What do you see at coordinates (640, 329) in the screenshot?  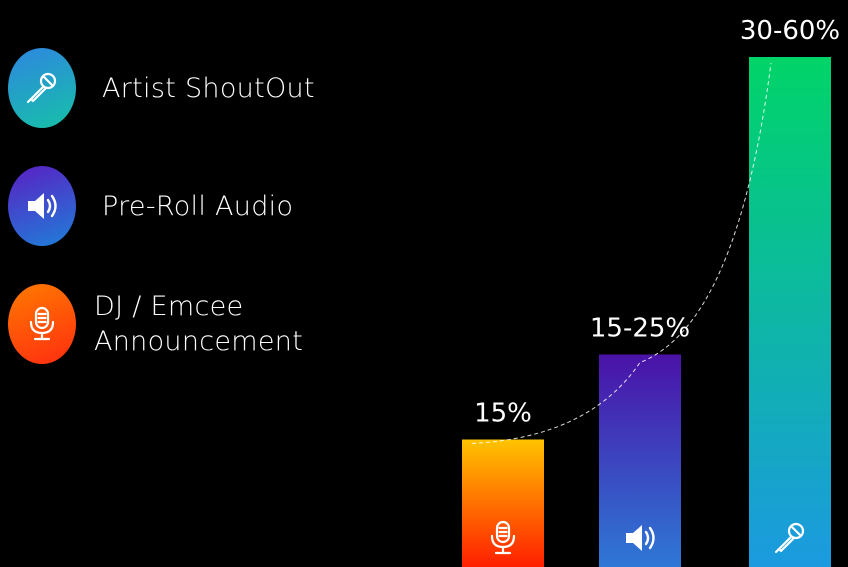 I see `bar-value-label: 15-25%` at bounding box center [640, 329].